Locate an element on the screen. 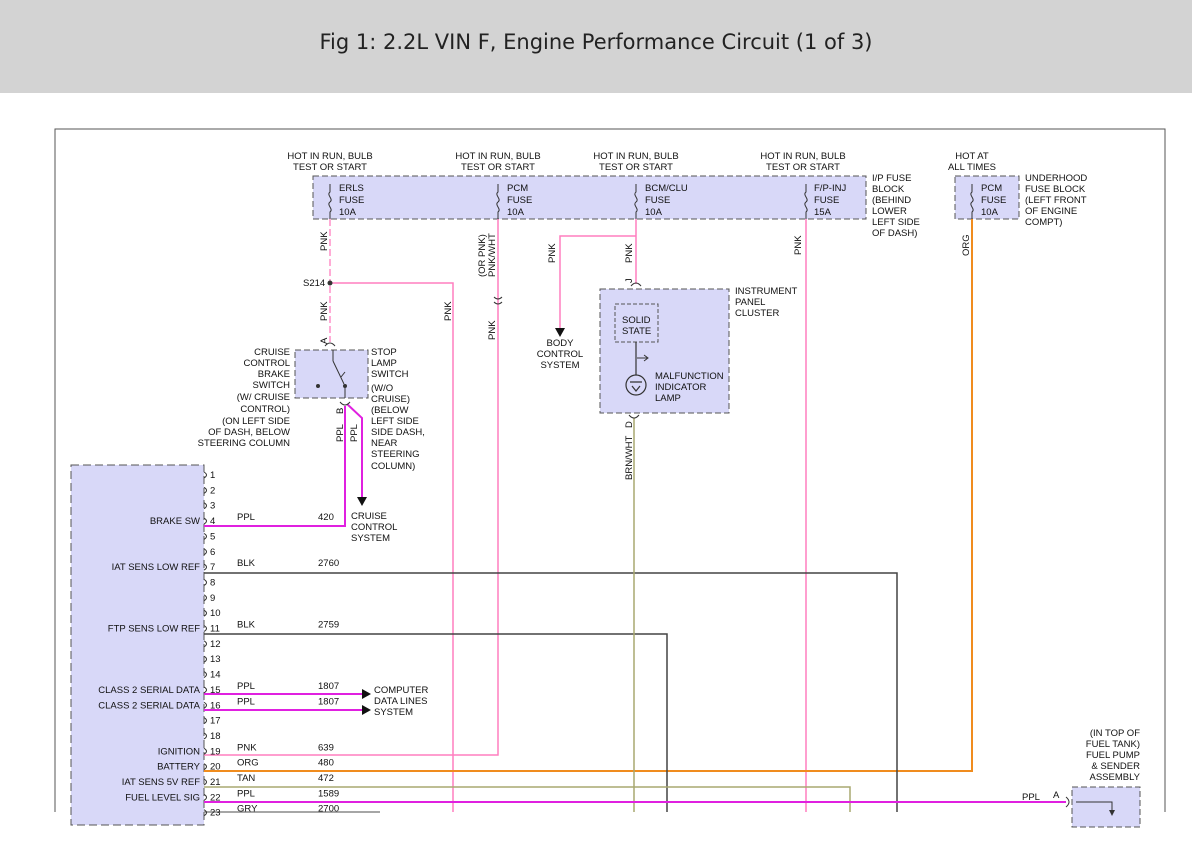 The image size is (1192, 851). pcm-pin-name: BATTERY is located at coordinates (179, 767).